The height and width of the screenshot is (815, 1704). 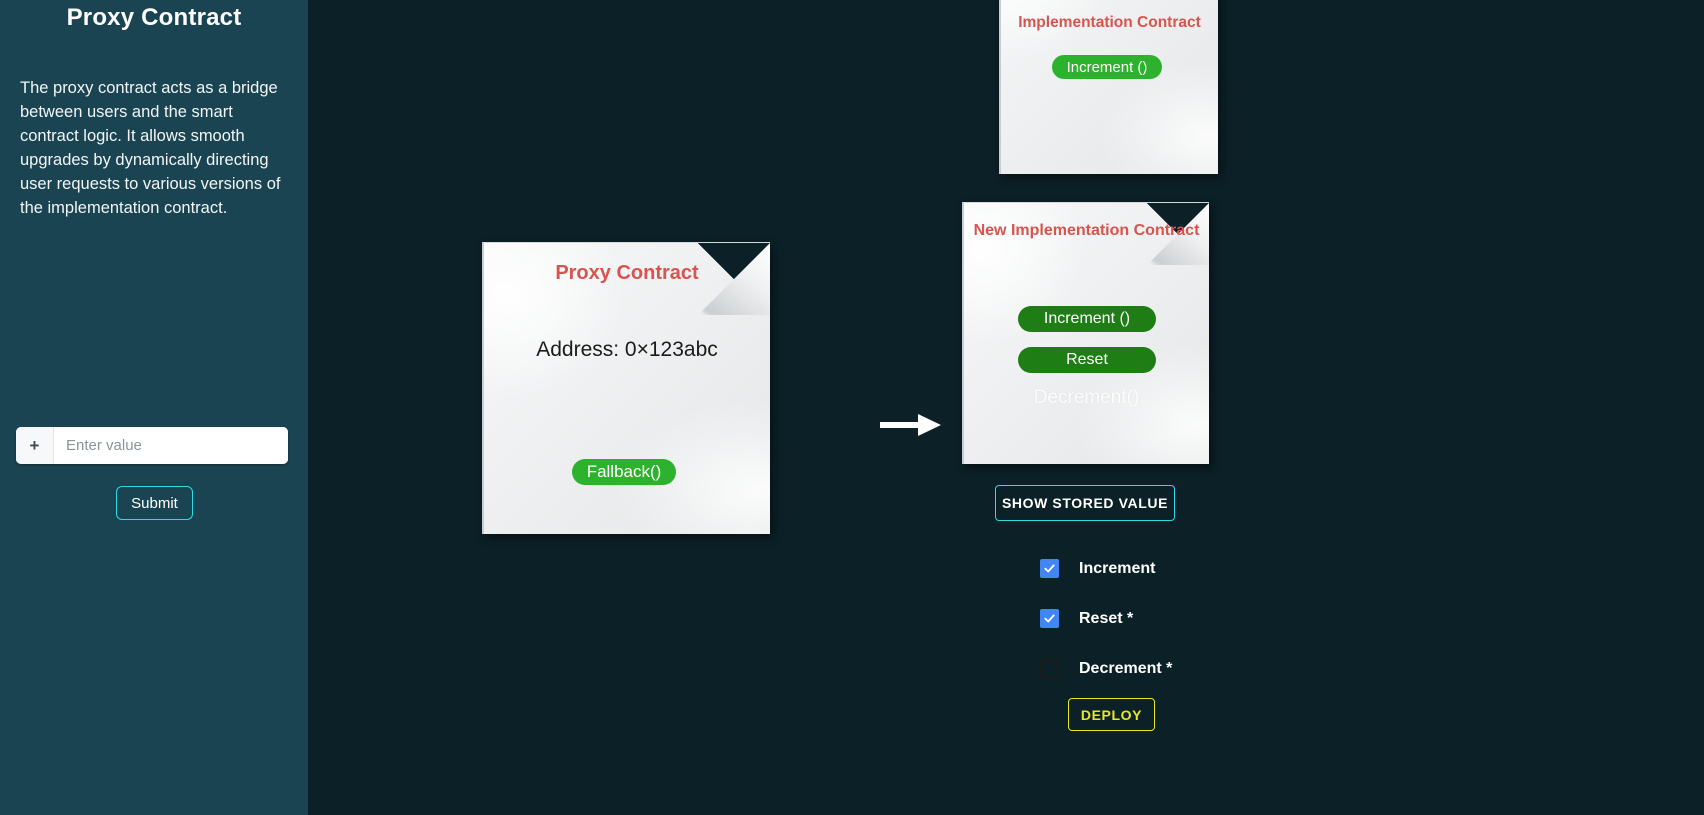 What do you see at coordinates (911, 425) in the screenshot?
I see `arrow-right-icon` at bounding box center [911, 425].